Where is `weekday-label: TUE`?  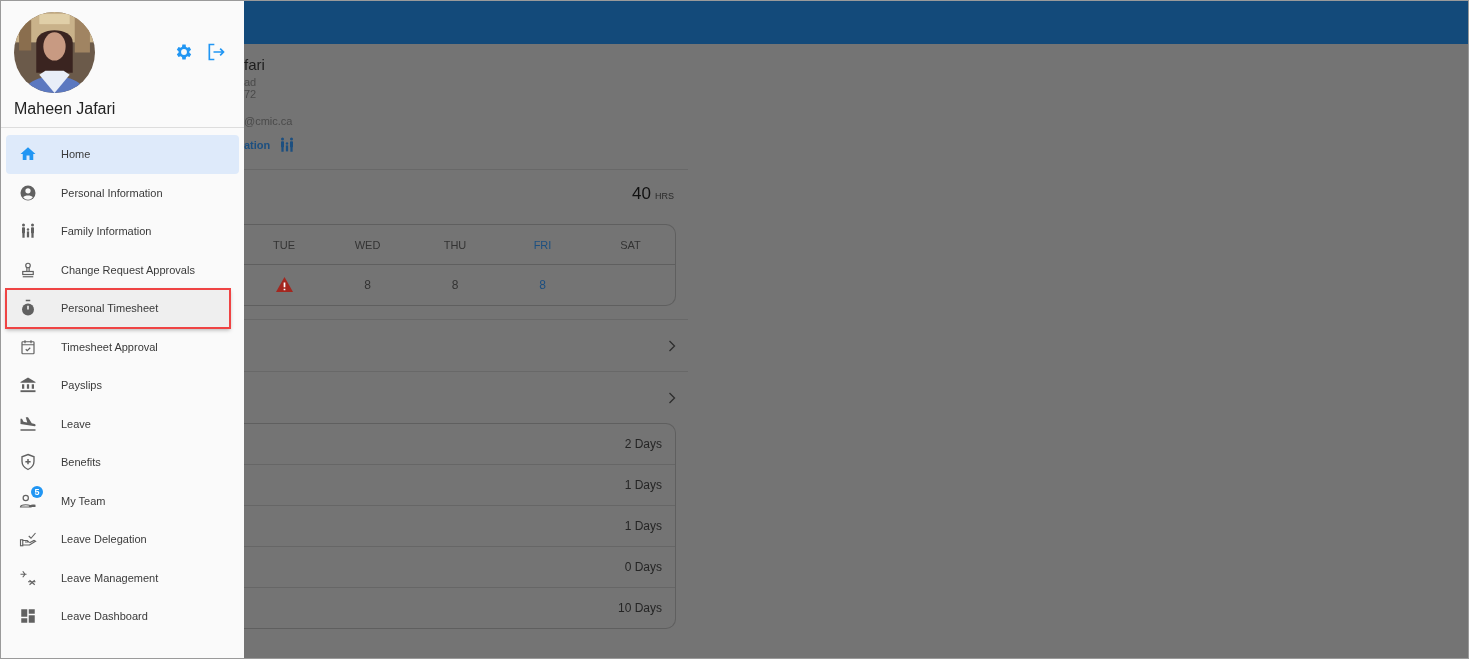
weekday-label: TUE is located at coordinates (284, 244).